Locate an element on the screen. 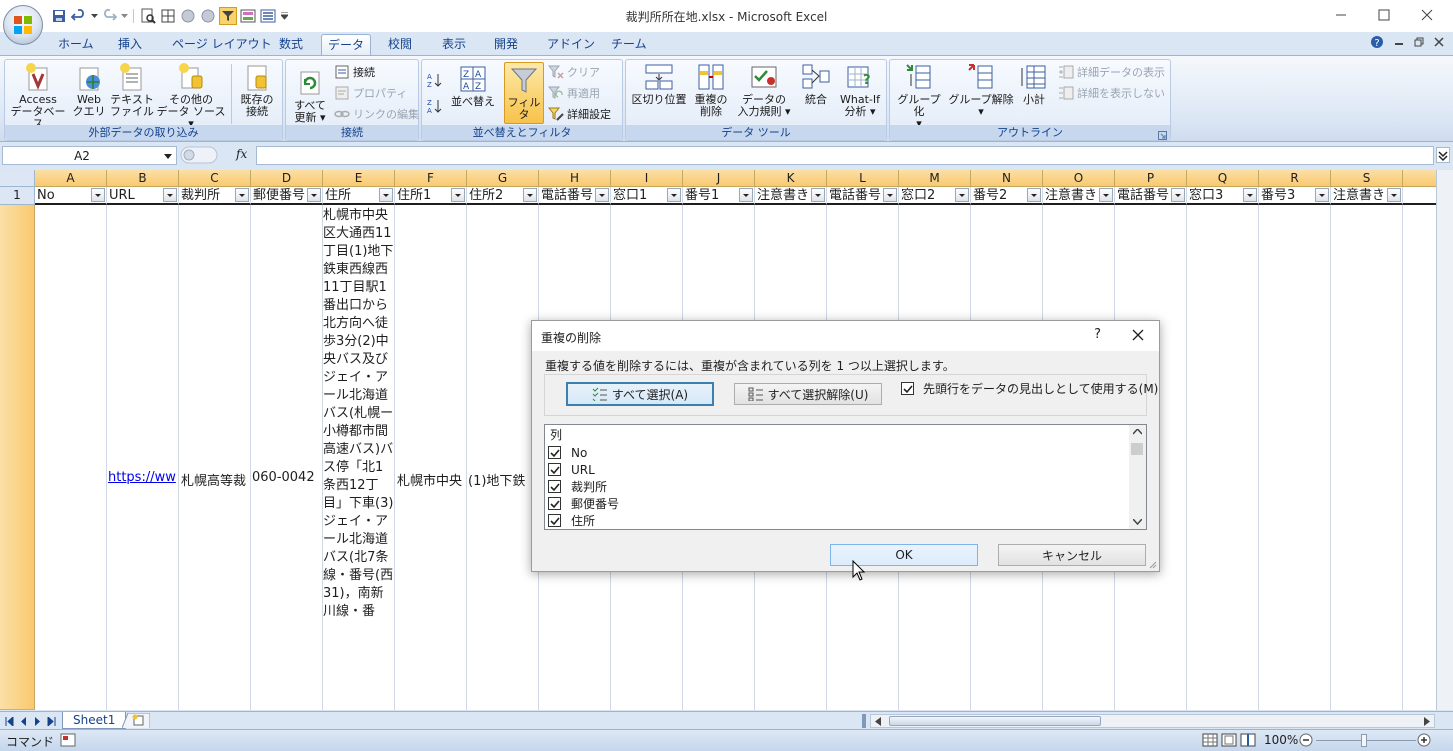  last-sheet-icon is located at coordinates (51, 721).